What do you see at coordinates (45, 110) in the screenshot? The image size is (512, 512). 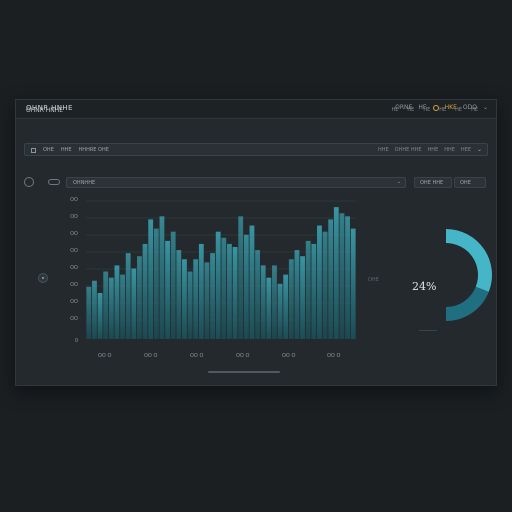 I see `section-title: OHNR HNHE` at bounding box center [45, 110].